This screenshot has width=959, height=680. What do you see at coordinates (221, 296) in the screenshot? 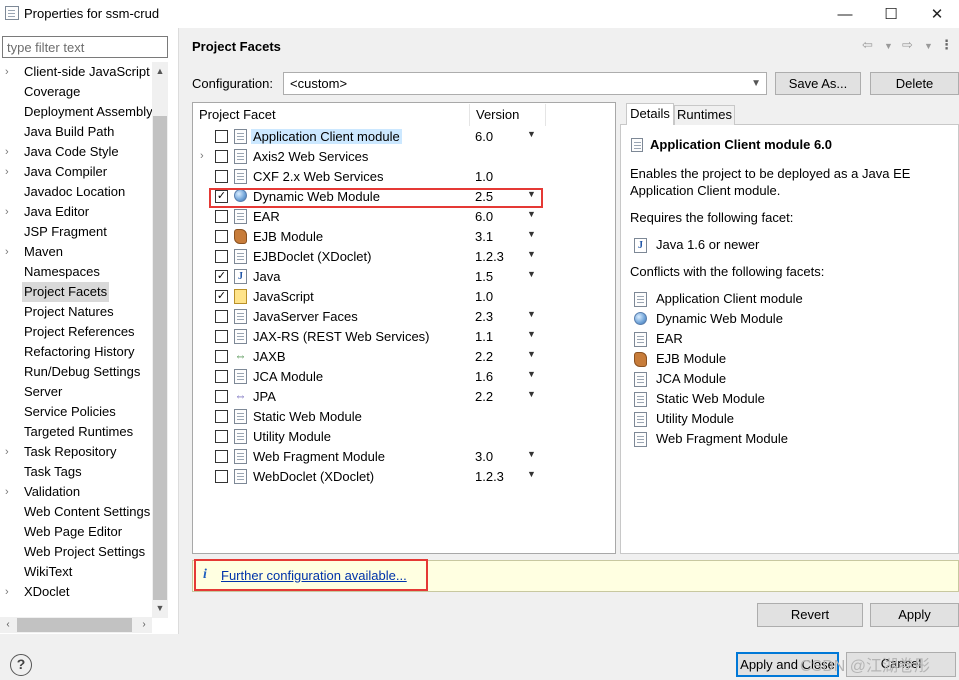
I see `facet-checkbox: ✓` at bounding box center [221, 296].